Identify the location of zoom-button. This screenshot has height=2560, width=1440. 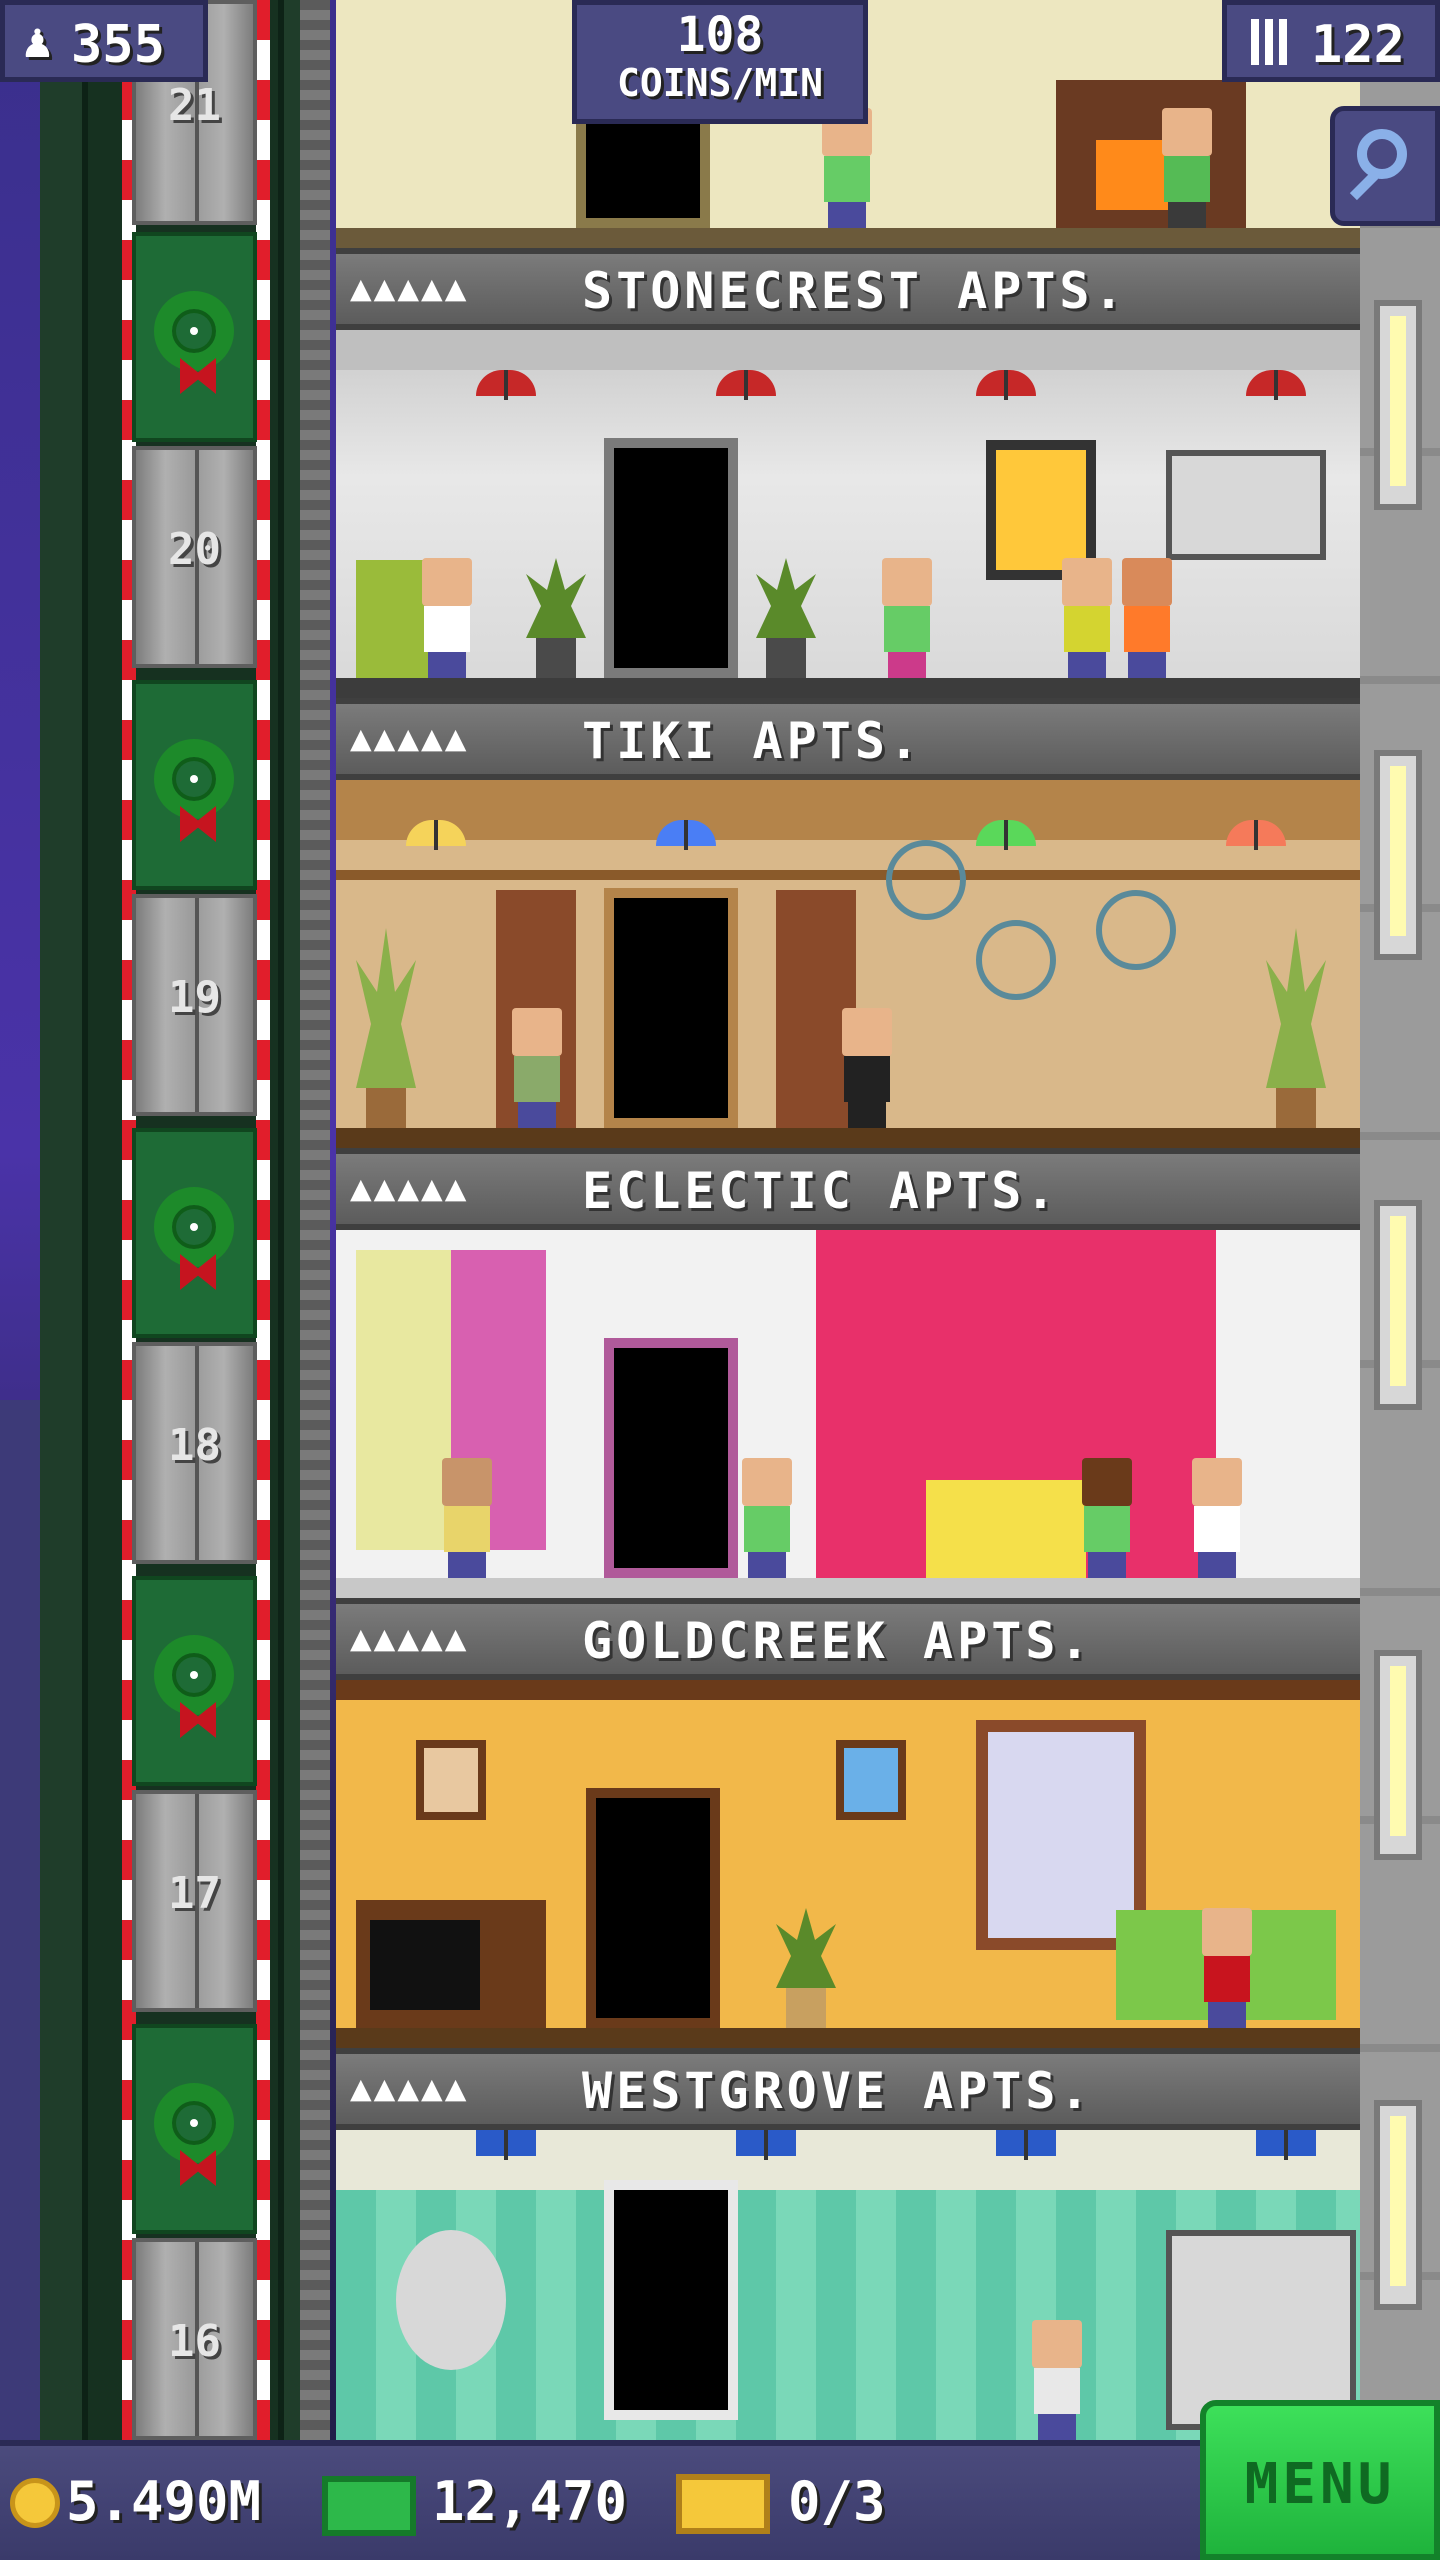
(1385, 166).